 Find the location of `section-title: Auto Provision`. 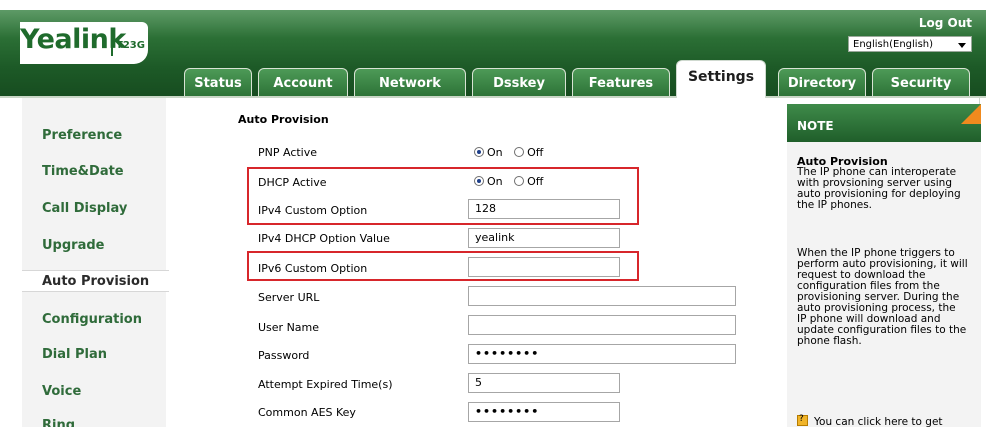

section-title: Auto Provision is located at coordinates (283, 119).